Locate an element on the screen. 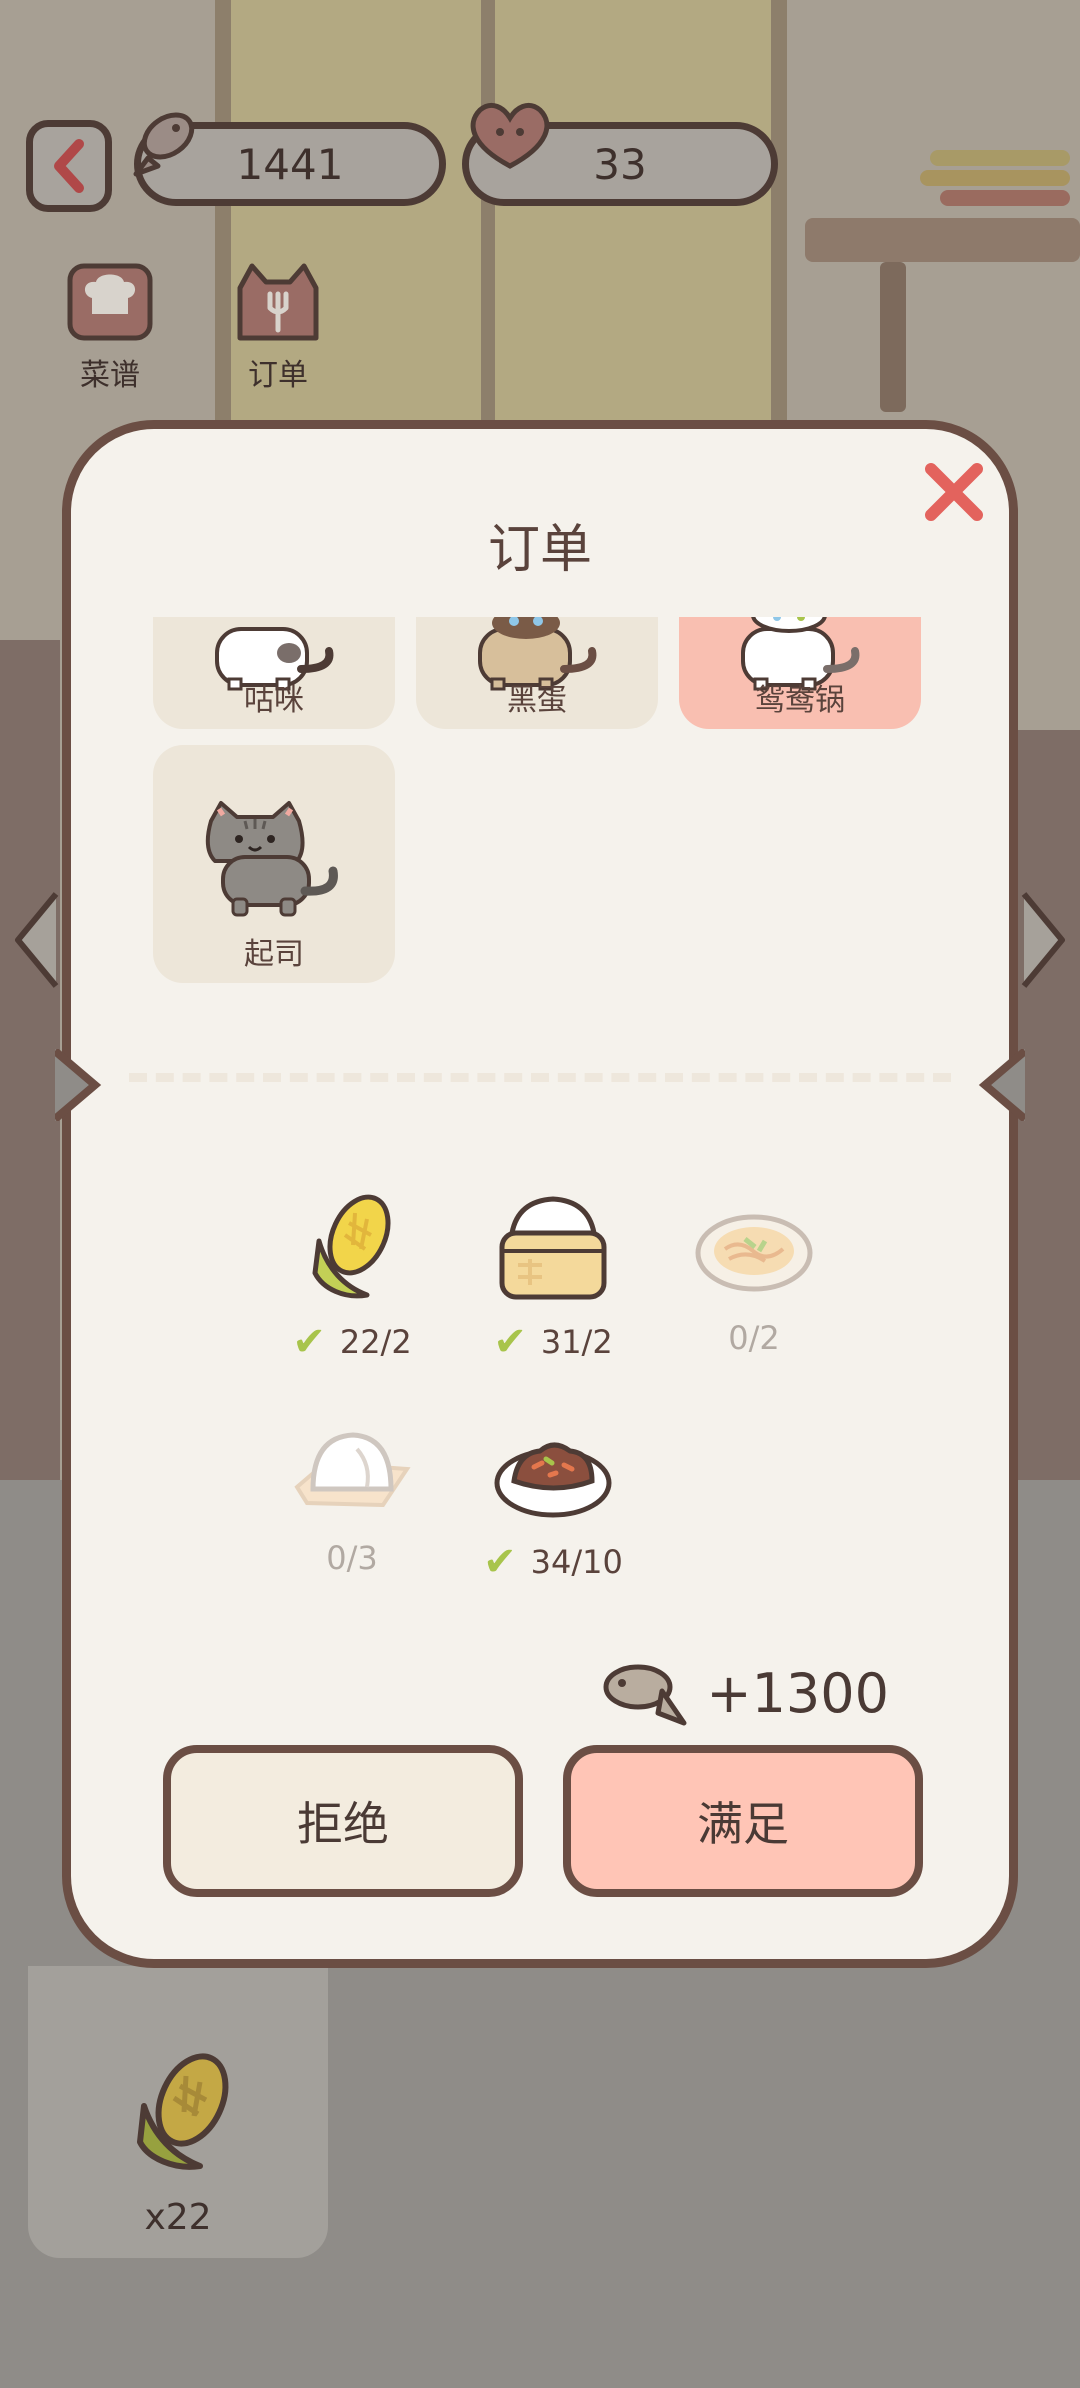 The image size is (1080, 2388). inventory-slot: x22 is located at coordinates (178, 2112).